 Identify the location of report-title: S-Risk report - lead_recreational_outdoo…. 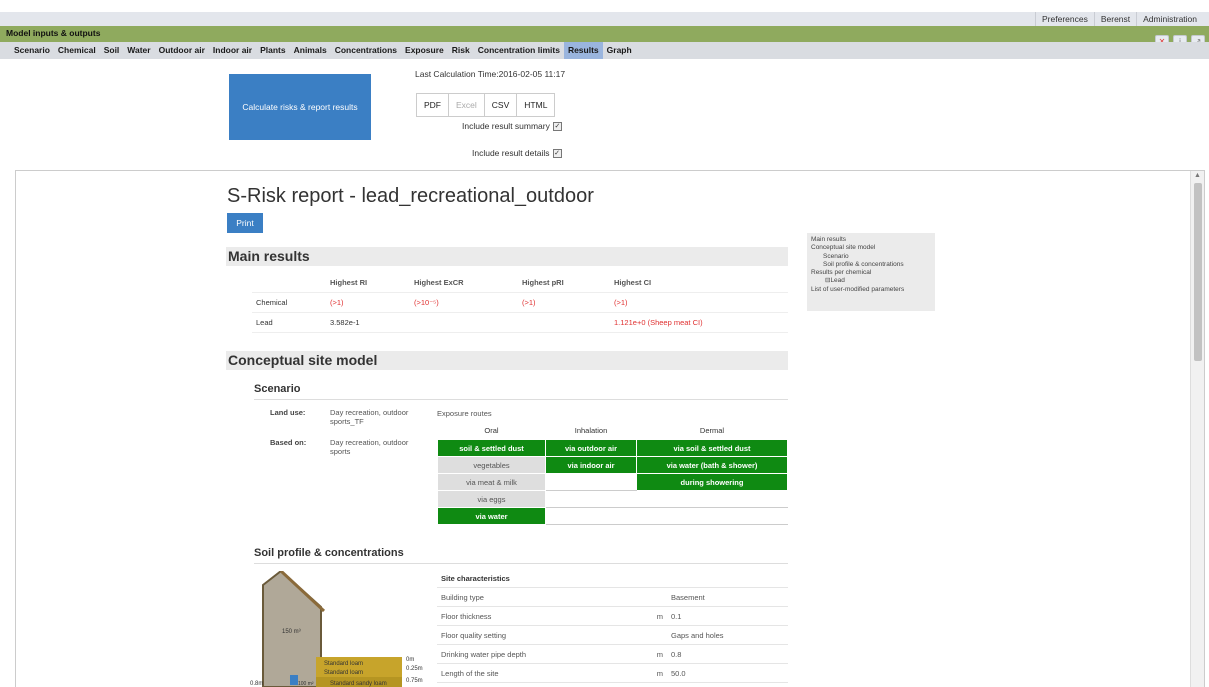
(410, 196).